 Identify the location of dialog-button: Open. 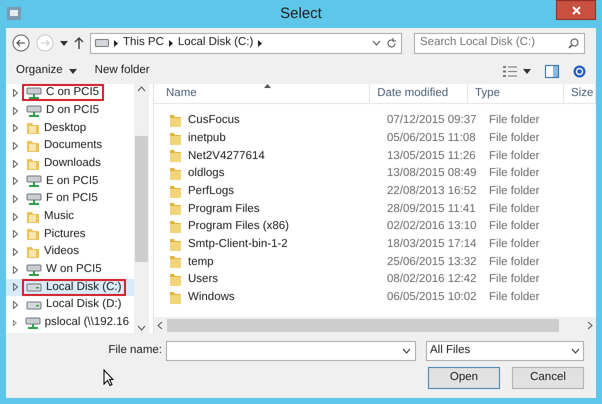
(464, 378).